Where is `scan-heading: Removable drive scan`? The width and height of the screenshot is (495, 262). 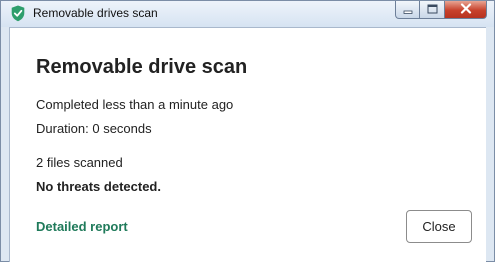 scan-heading: Removable drive scan is located at coordinates (142, 67).